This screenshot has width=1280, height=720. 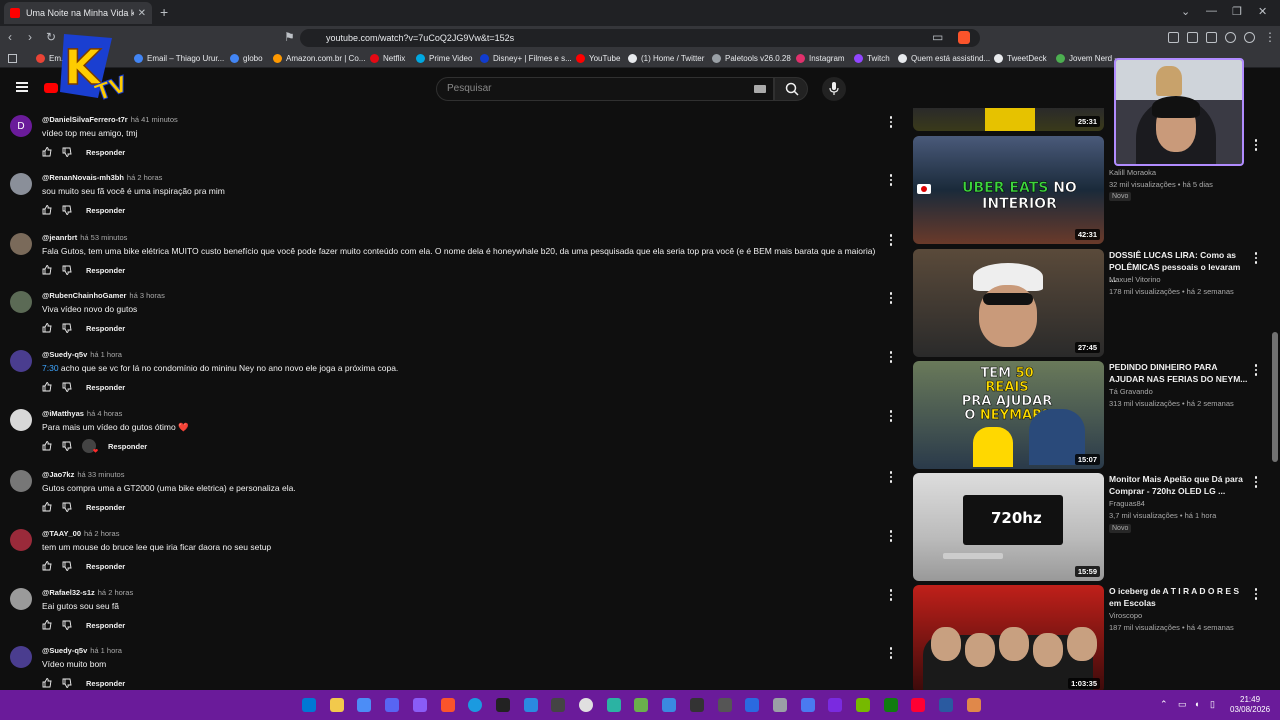 I want to click on comment-time: há 53 minutos, so click(x=103, y=237).